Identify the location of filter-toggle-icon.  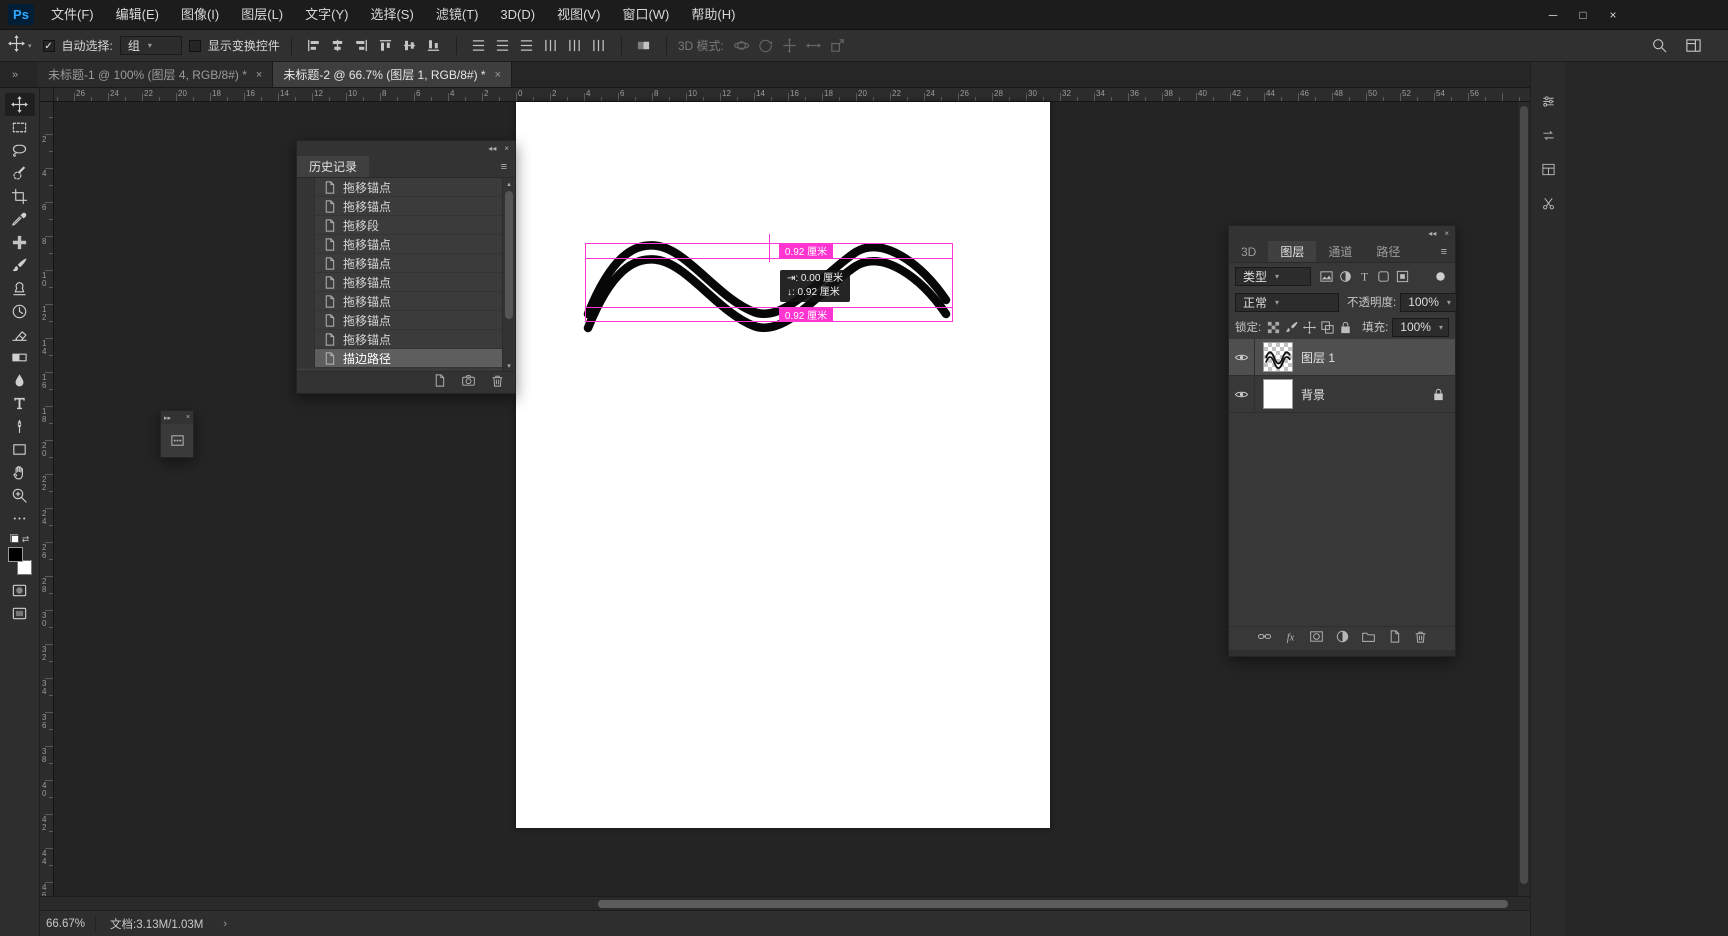
(1440, 276).